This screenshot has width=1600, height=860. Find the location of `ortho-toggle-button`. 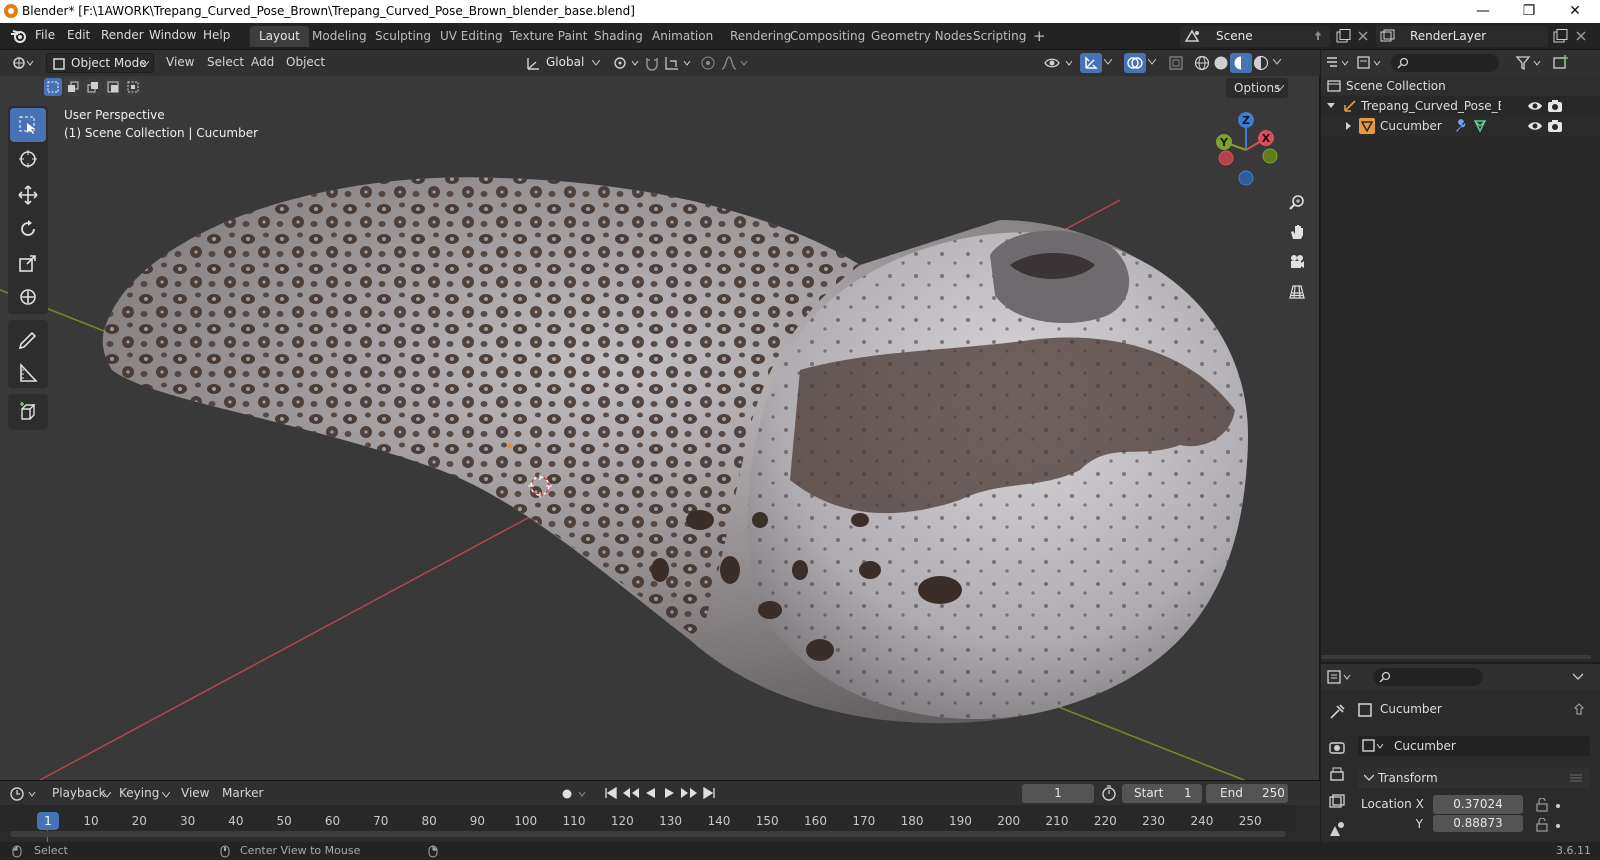

ortho-toggle-button is located at coordinates (1297, 292).